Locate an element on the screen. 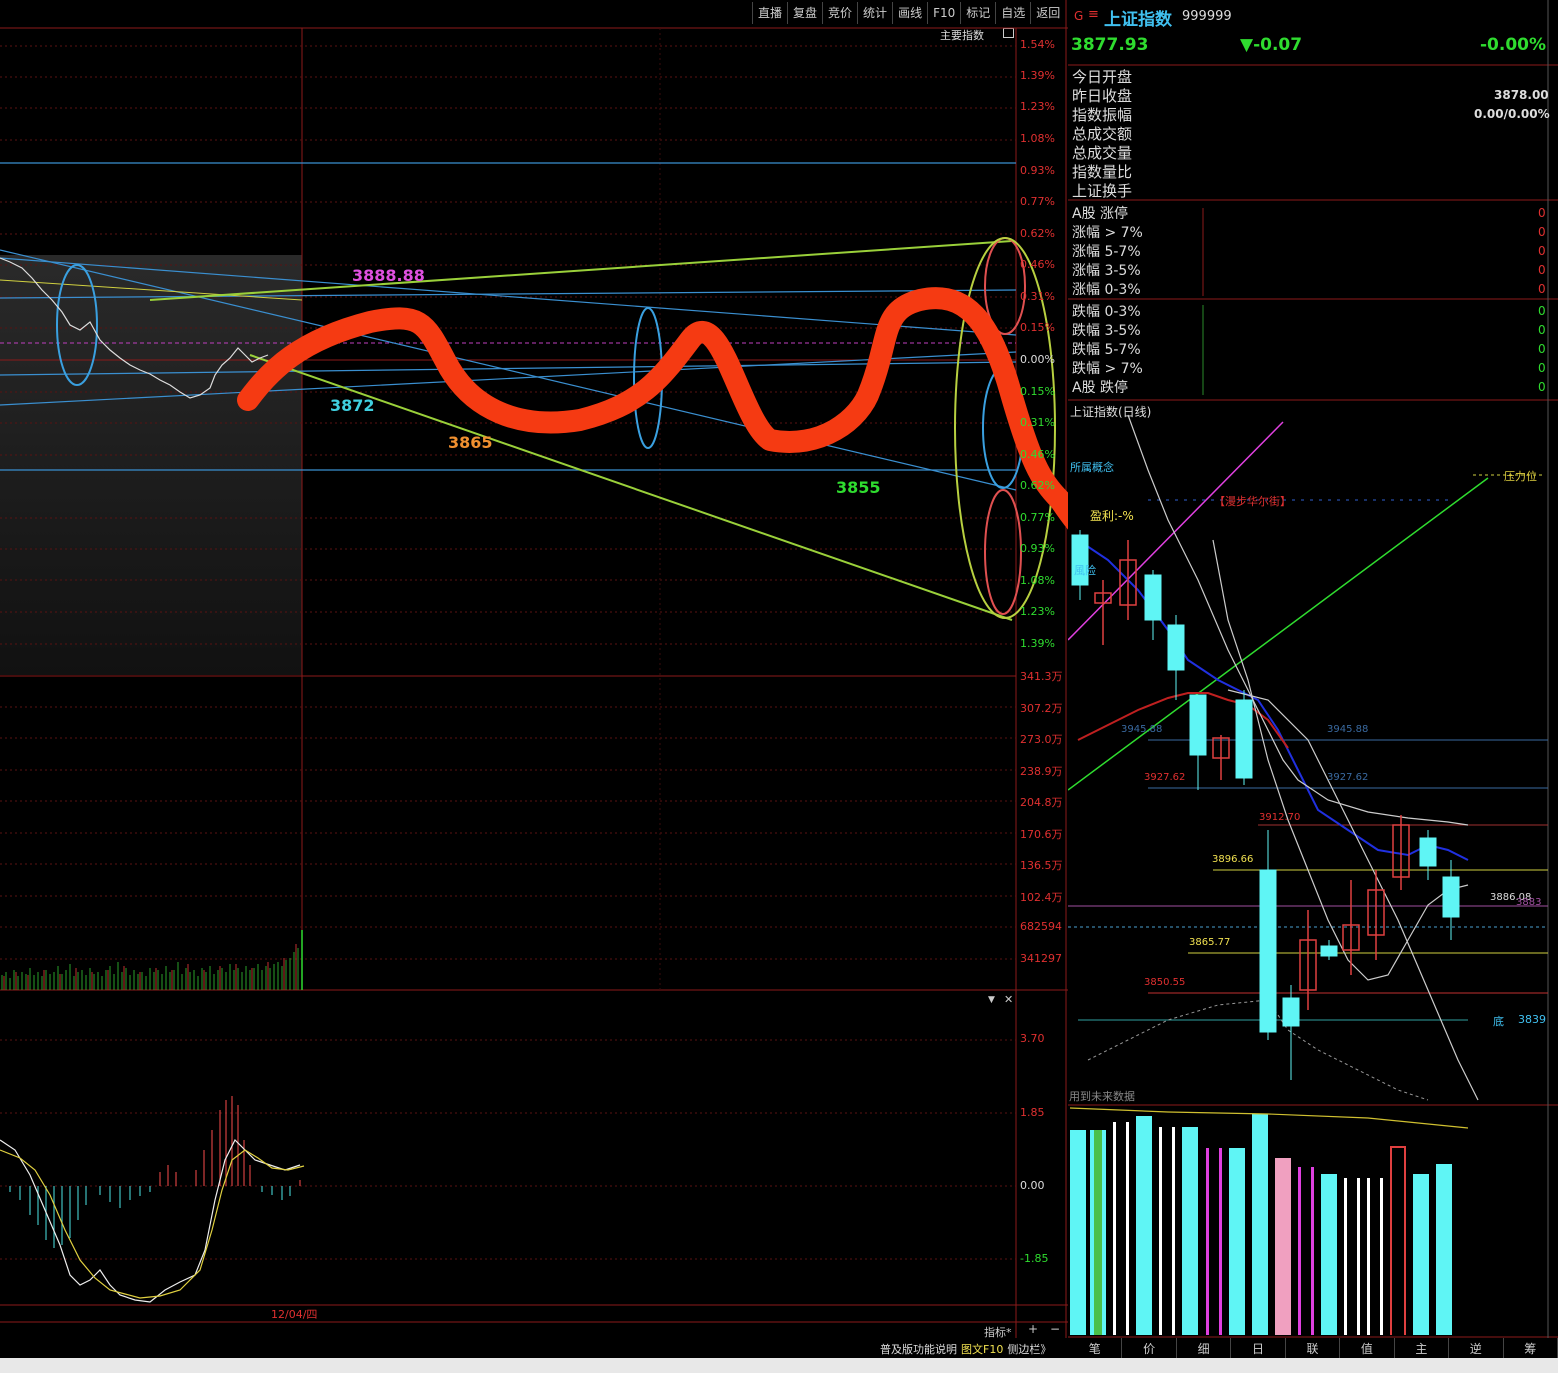 This screenshot has height=1373, width=1558. level-label: 3883 is located at coordinates (1529, 902).